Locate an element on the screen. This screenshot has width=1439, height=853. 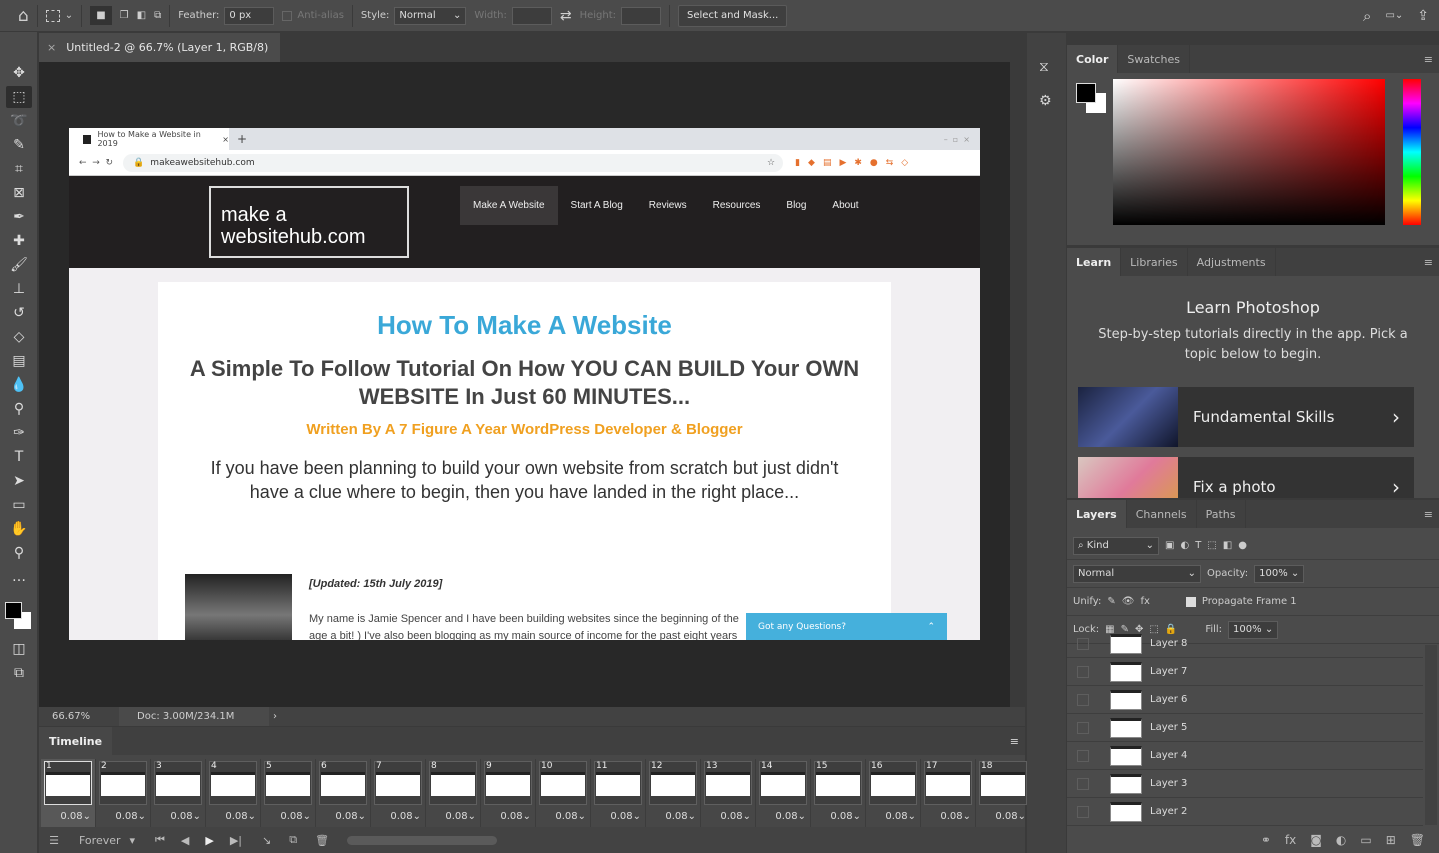
dodge-icon: ⚲ is located at coordinates (19, 409).